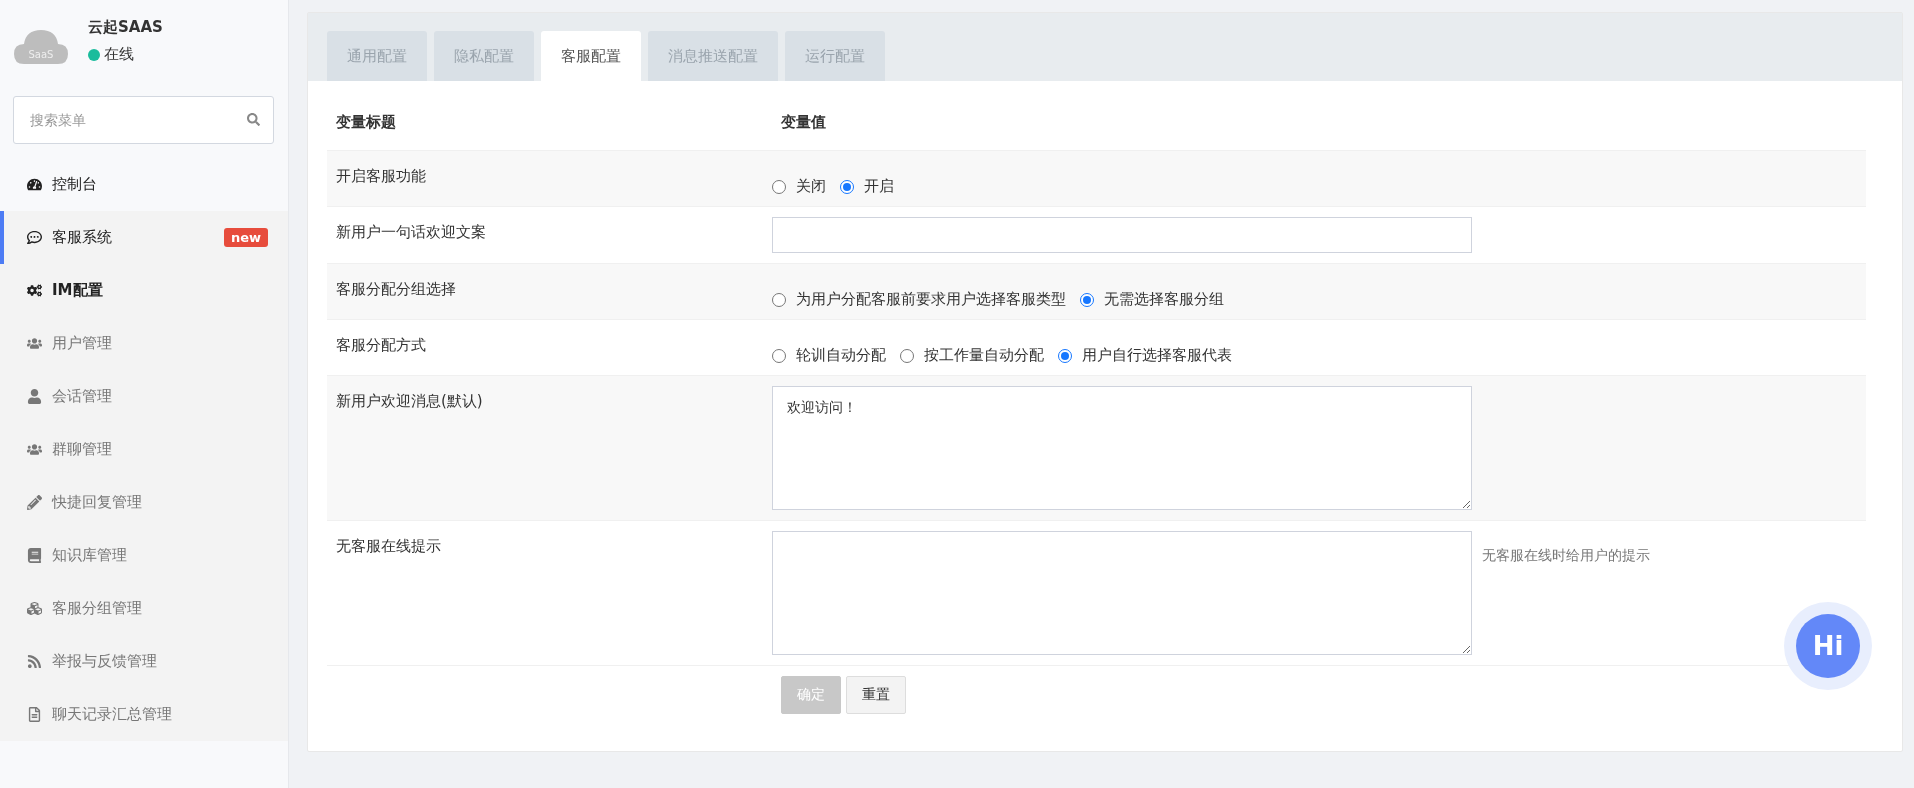 The height and width of the screenshot is (788, 1914). I want to click on book-icon, so click(34, 555).